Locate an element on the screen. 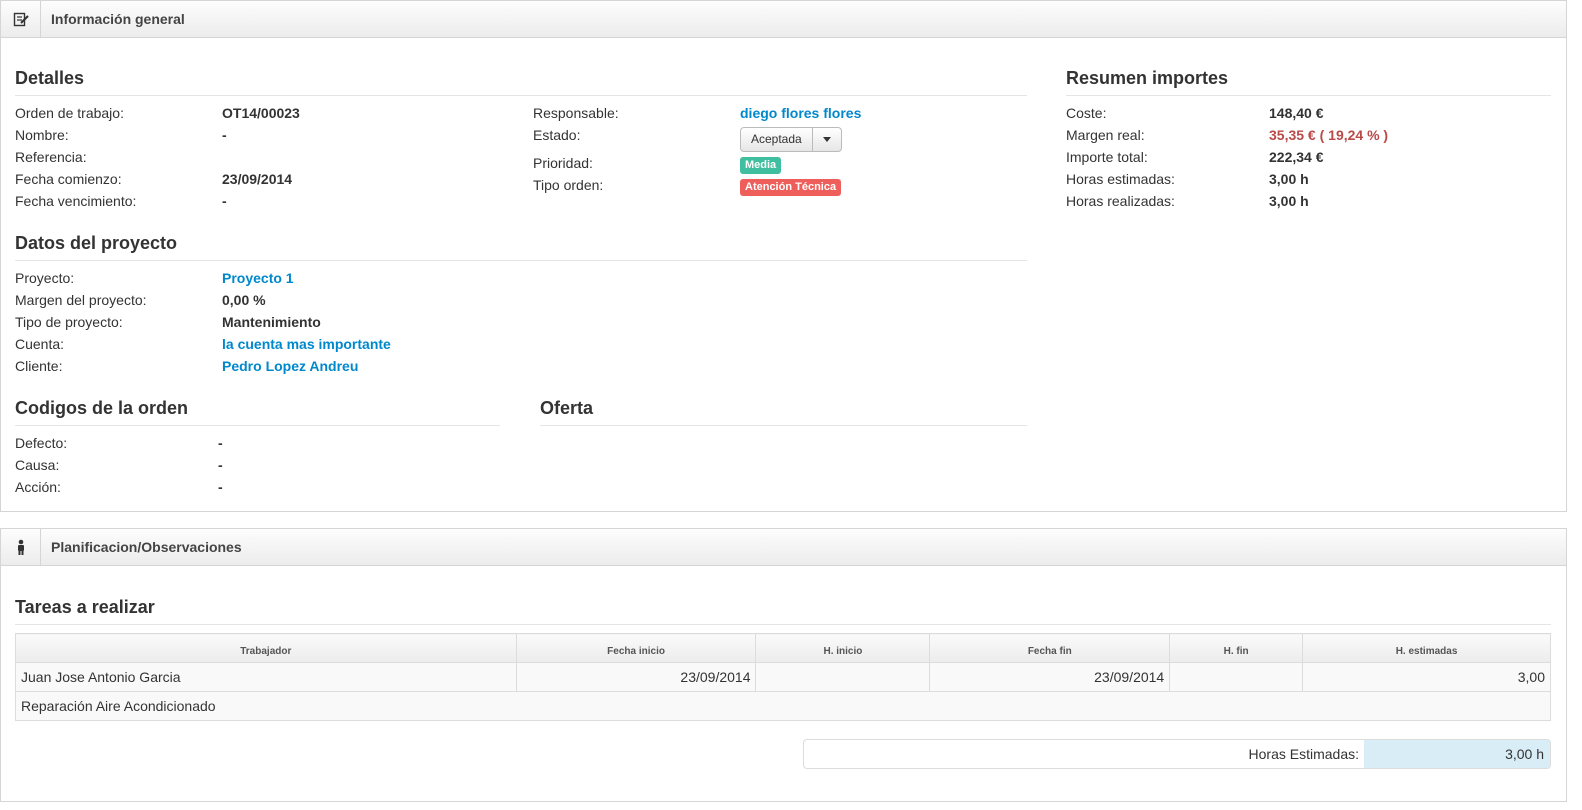  cell-h-inicio is located at coordinates (843, 677).